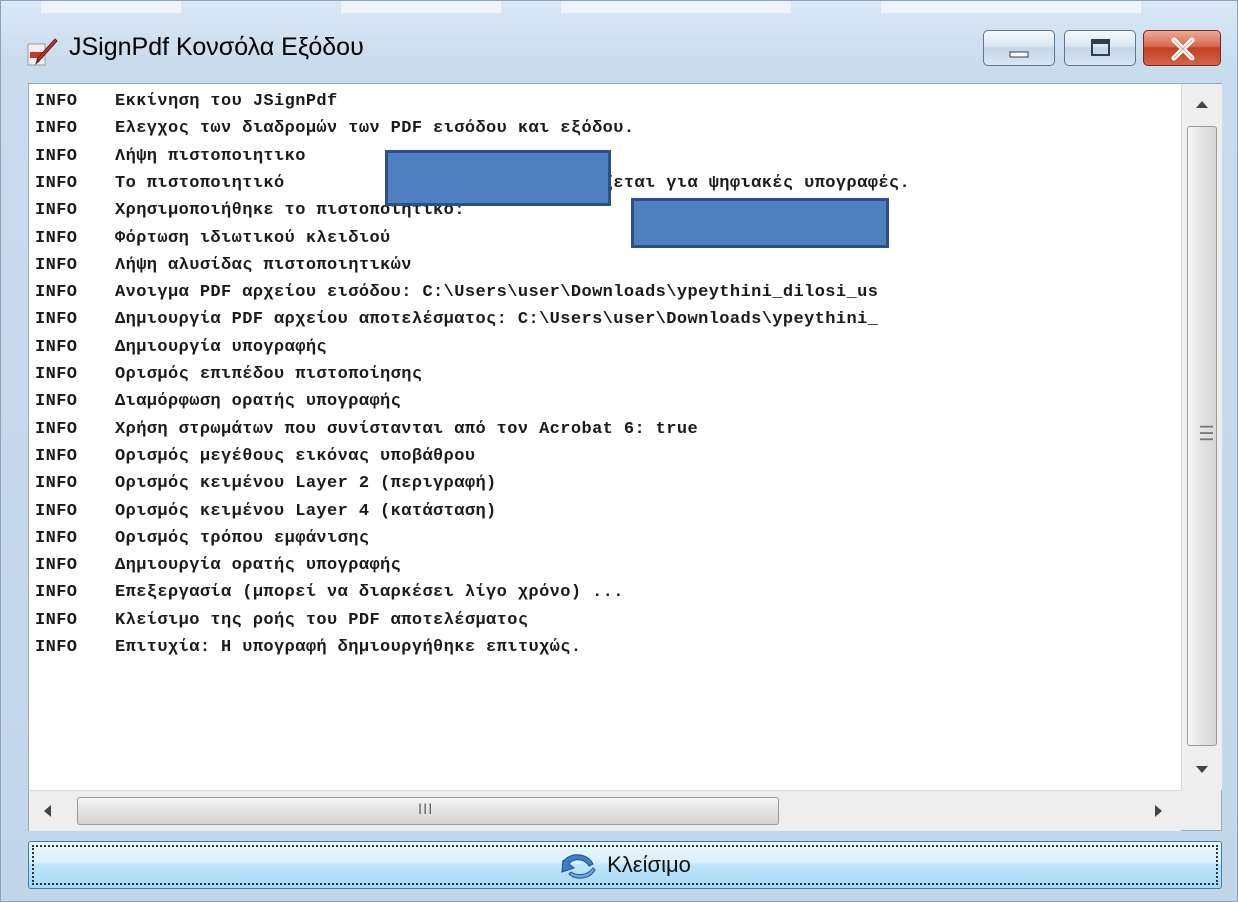  I want to click on minimize-button, so click(1019, 48).